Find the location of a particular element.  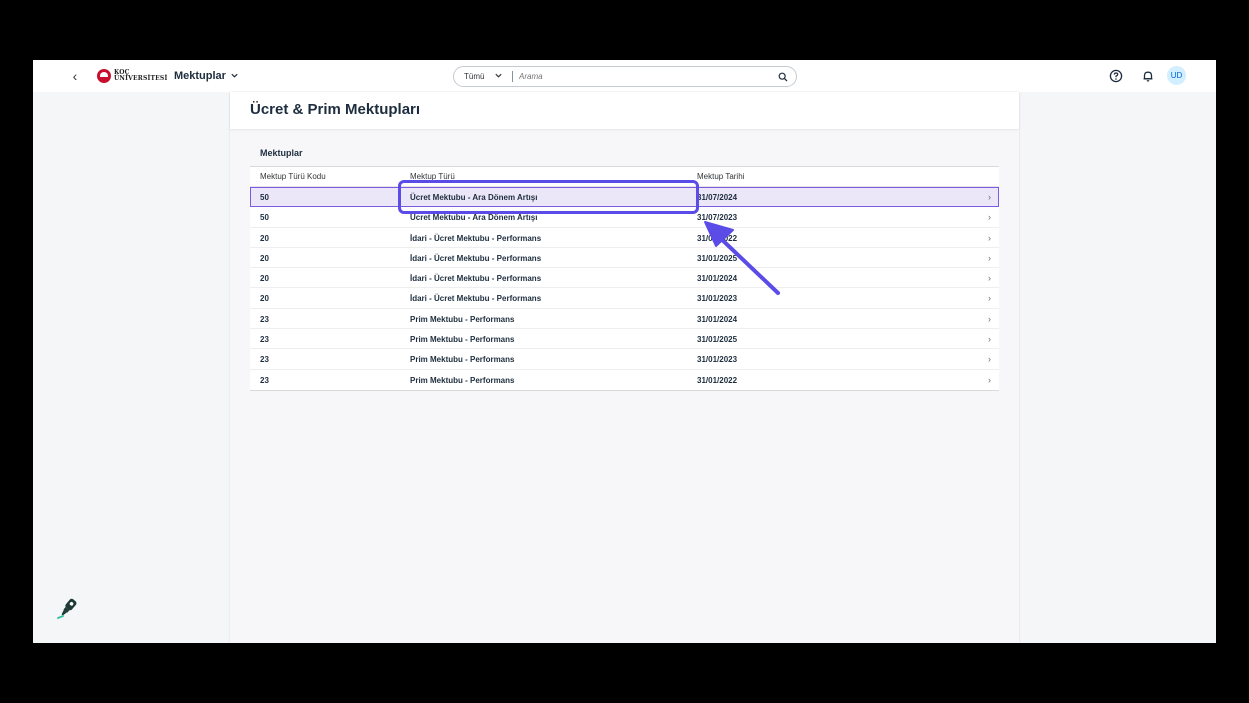

app-title: Mektuplar is located at coordinates (200, 76).